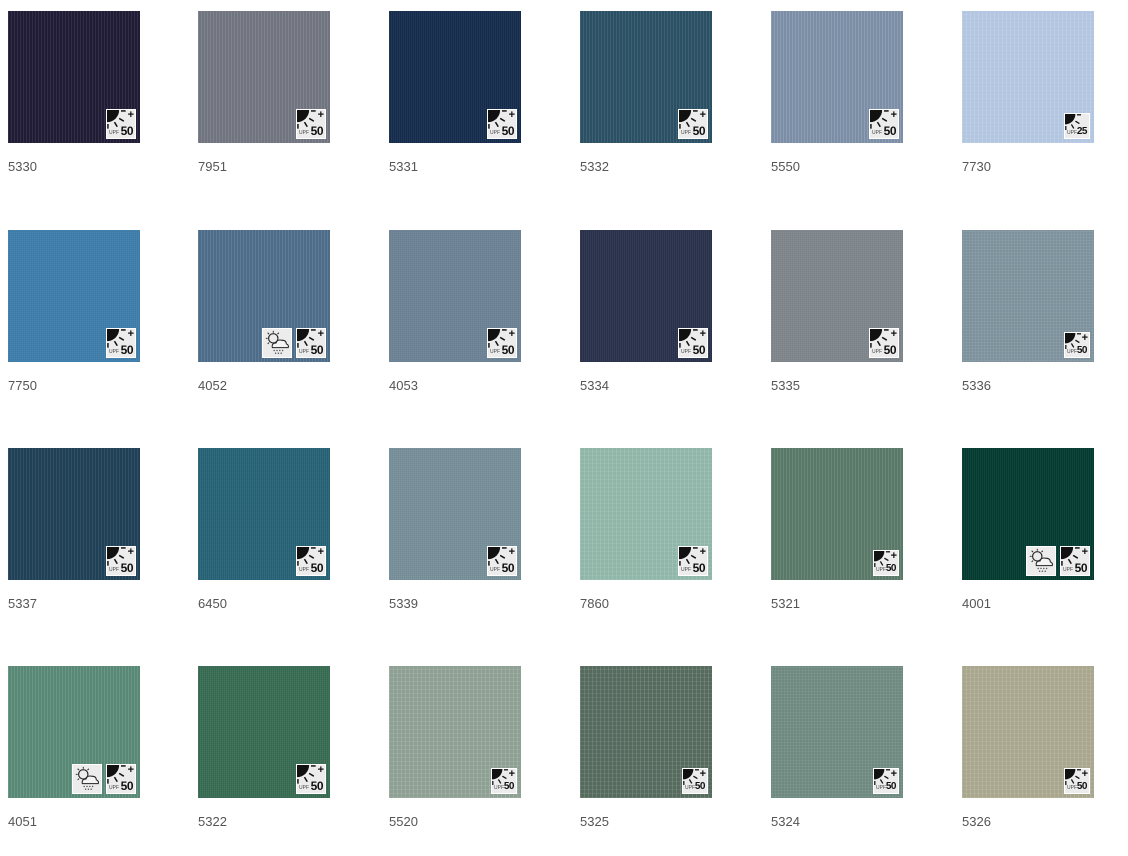  What do you see at coordinates (594, 166) in the screenshot?
I see `fabric-code-label: 5332` at bounding box center [594, 166].